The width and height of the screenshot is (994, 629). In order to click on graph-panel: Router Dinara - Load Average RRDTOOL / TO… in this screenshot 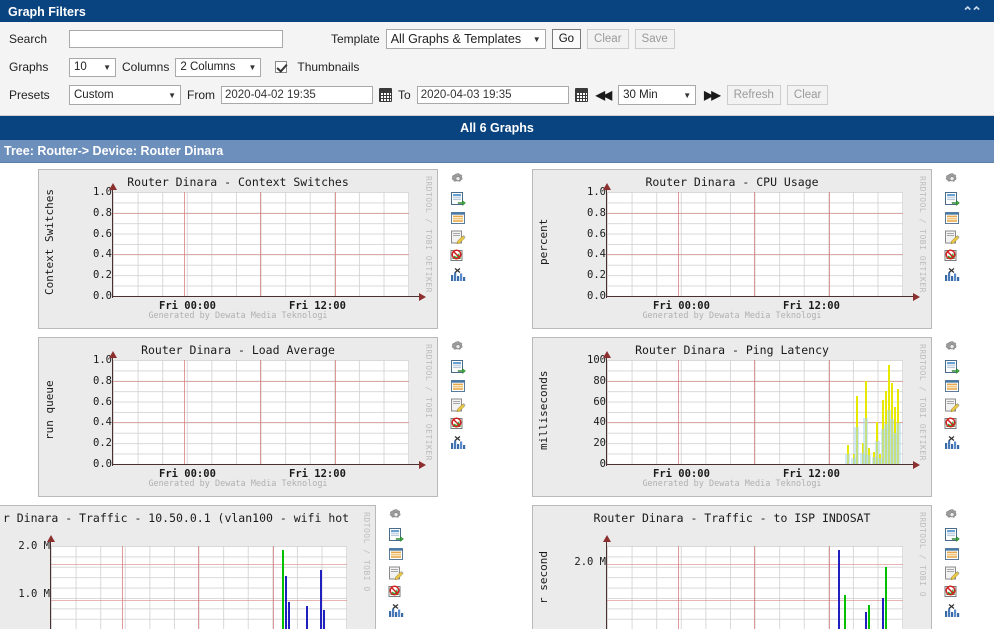, I will do `click(238, 417)`.